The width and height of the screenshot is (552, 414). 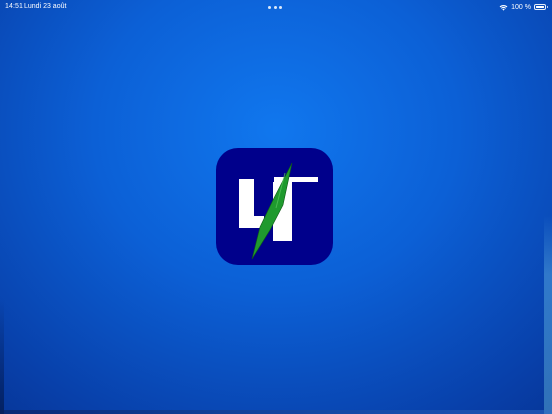 I want to click on multitasking-dots-icon, so click(x=275, y=7).